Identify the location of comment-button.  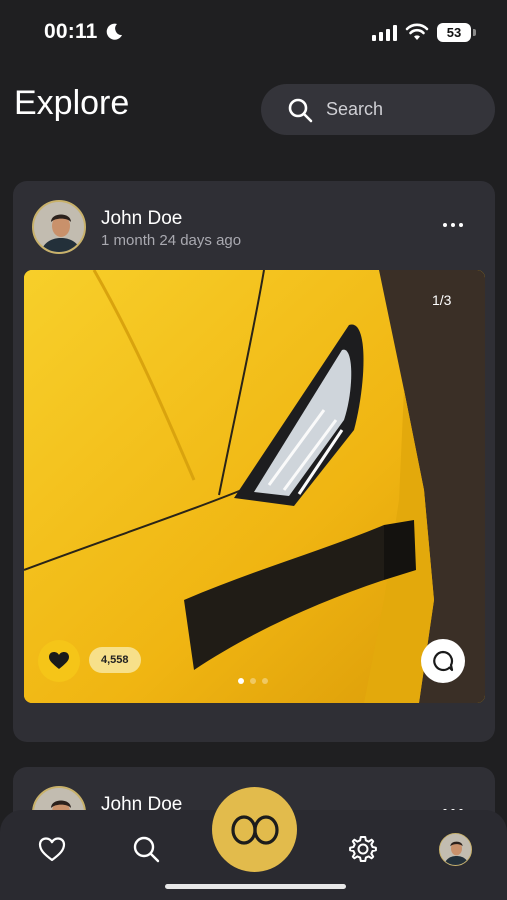
(443, 661).